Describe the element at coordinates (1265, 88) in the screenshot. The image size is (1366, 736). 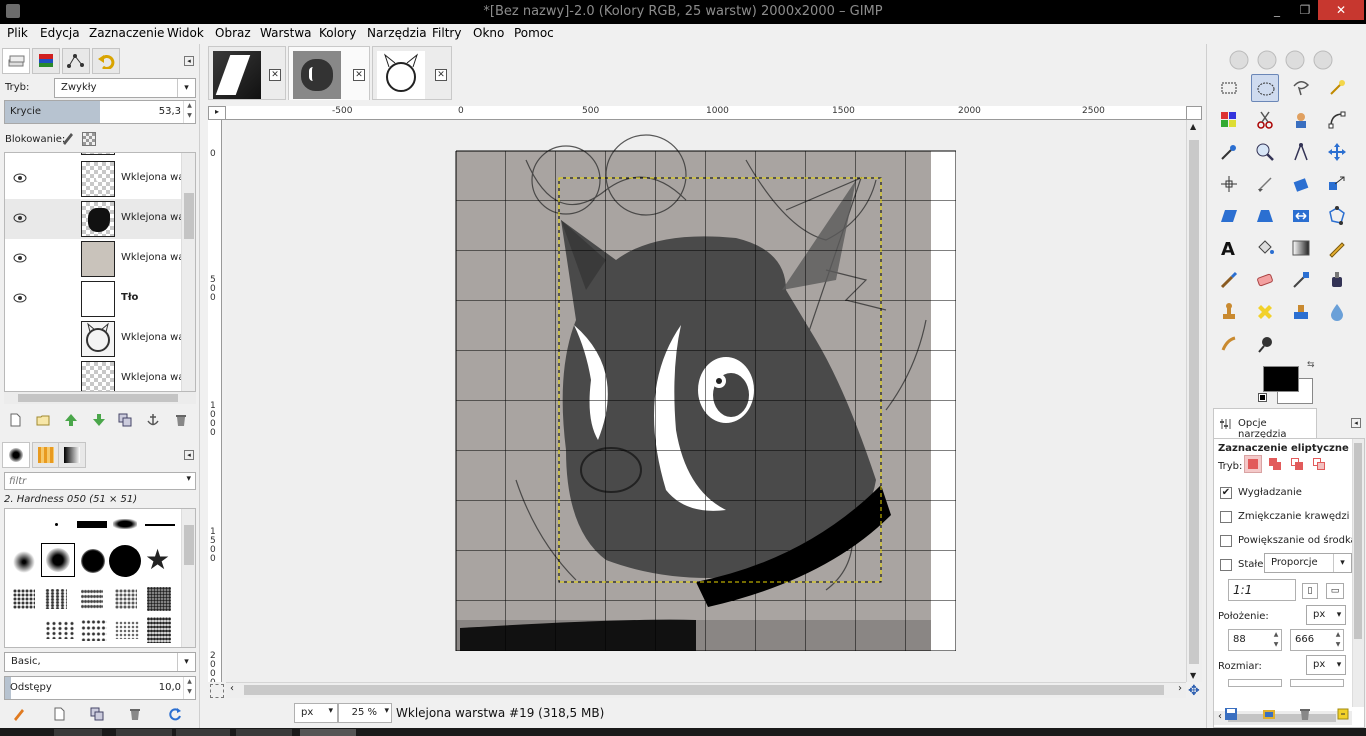
I see `ellipse-select-tool` at that location.